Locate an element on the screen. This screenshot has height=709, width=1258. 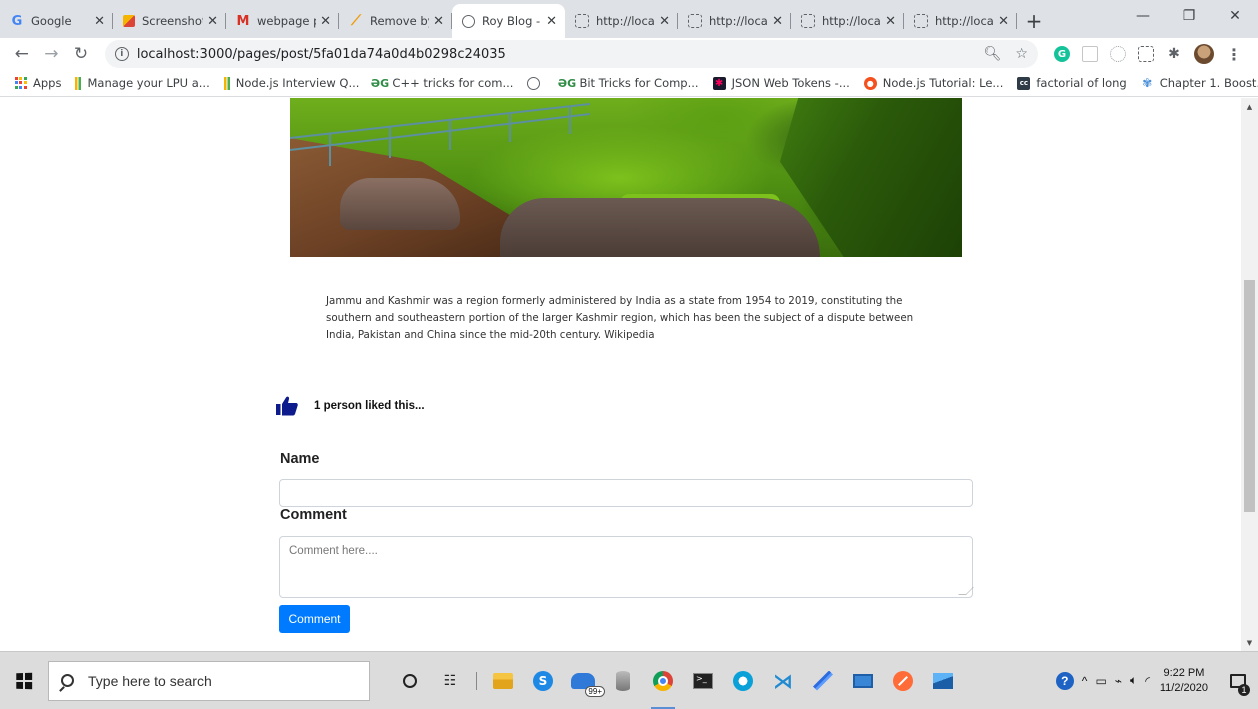
tab-title: webpage p is located at coordinates (287, 21).